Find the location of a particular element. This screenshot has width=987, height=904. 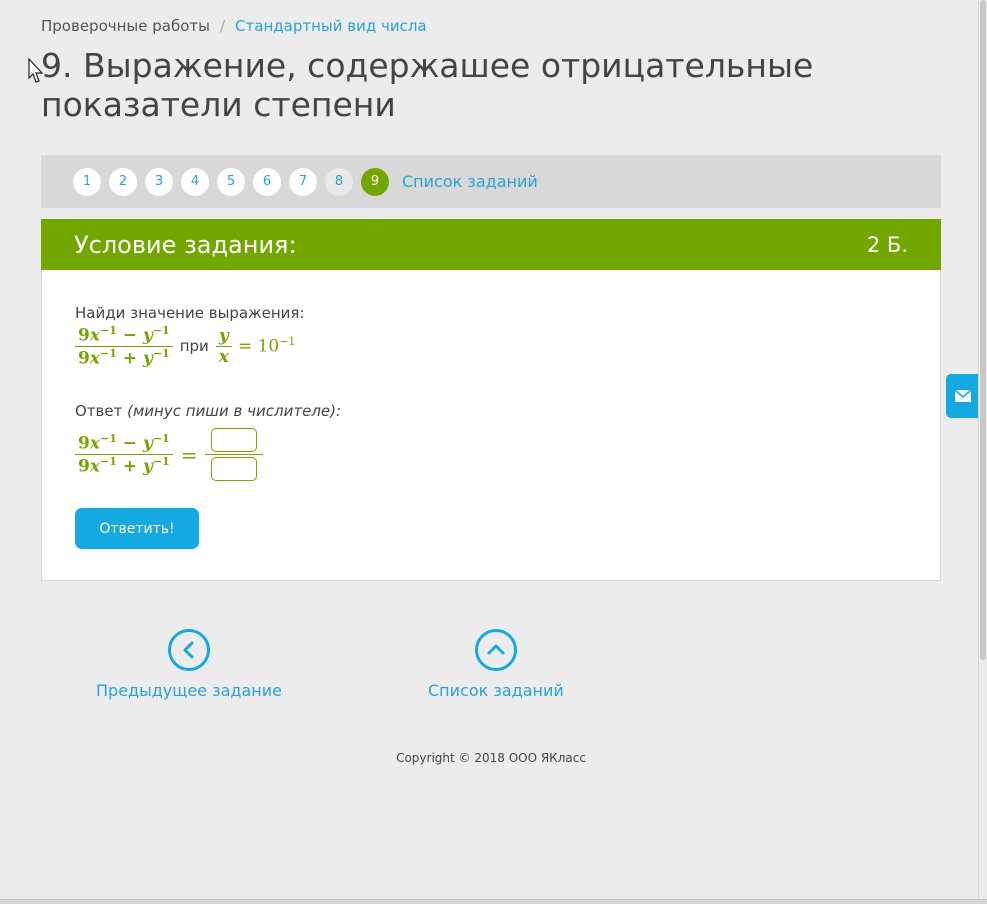

answer-expression-fraction: 9x−1 − y−1 9x−1 + y−1 is located at coordinates (124, 454).